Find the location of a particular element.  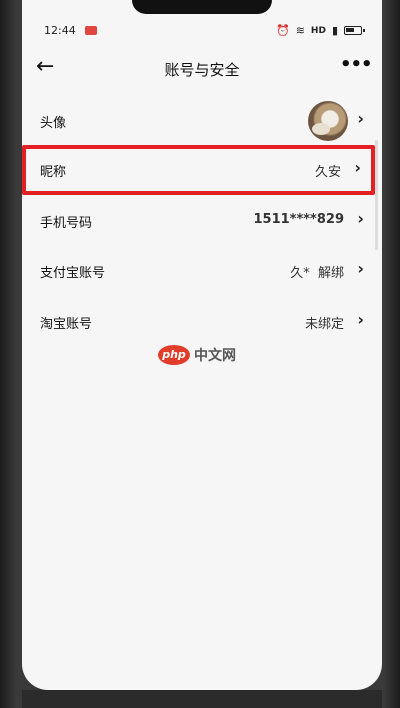

status-bar: 12:44 ⏰ ≋ HD ▮ is located at coordinates (202, 32).